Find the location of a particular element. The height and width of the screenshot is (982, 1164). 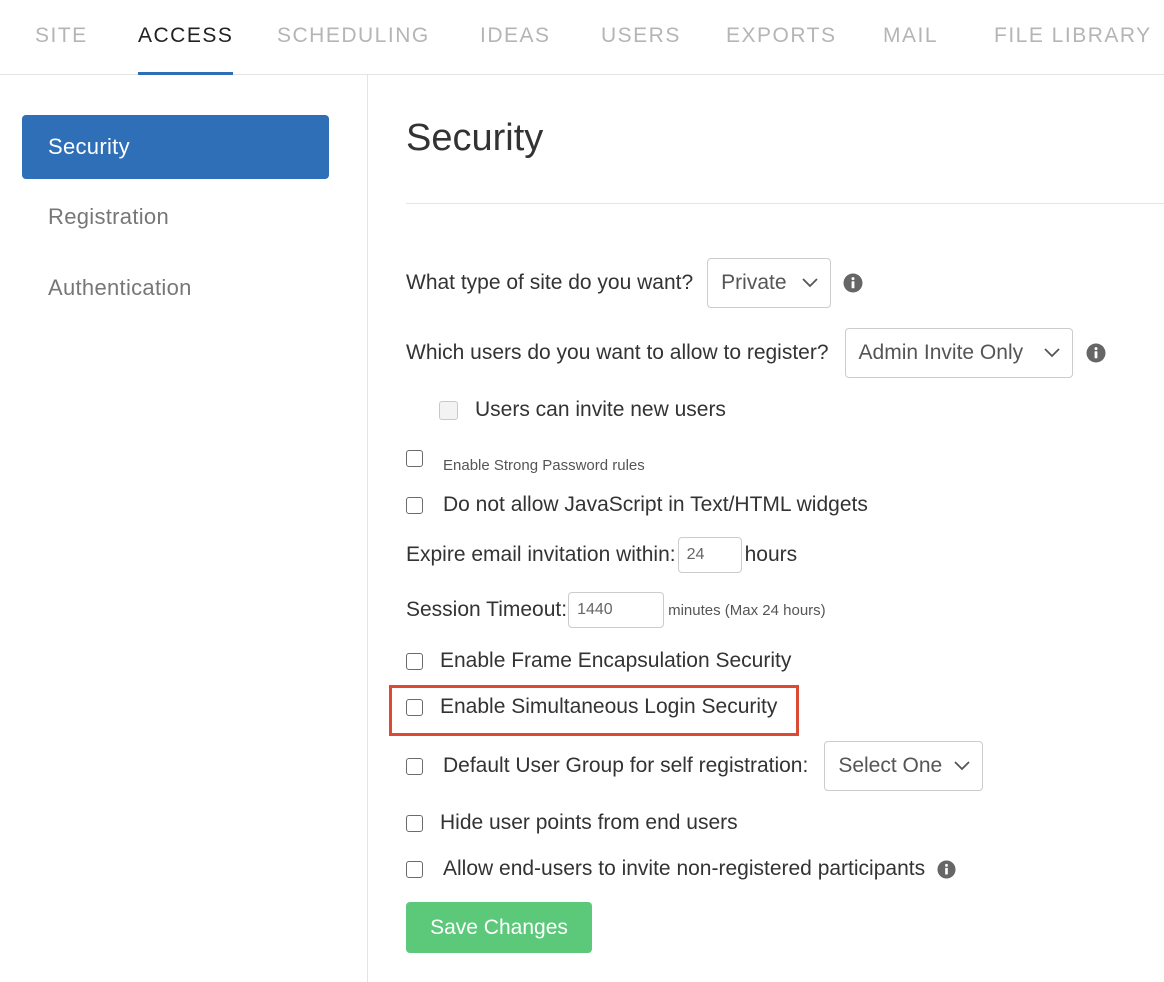

strong-password-checkbox is located at coordinates (414, 458).